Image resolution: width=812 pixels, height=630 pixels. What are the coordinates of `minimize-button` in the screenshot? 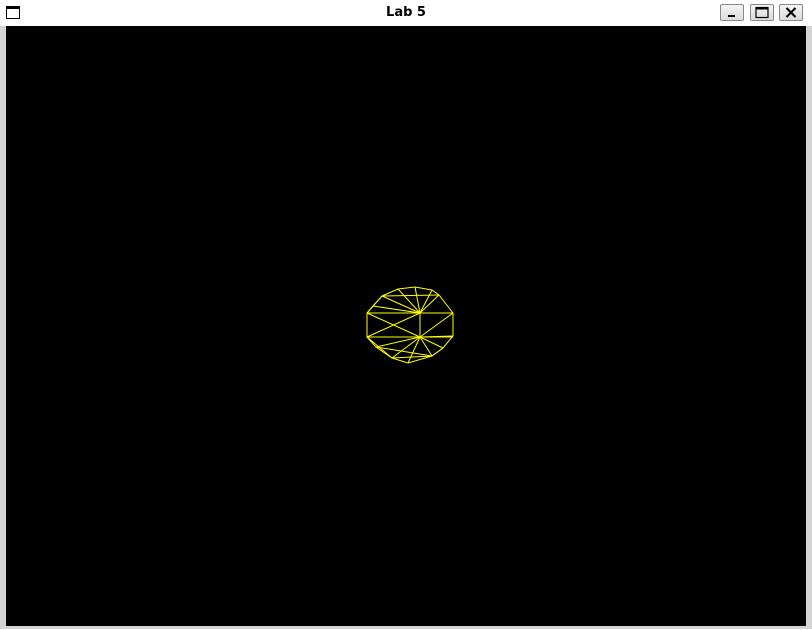 It's located at (732, 12).